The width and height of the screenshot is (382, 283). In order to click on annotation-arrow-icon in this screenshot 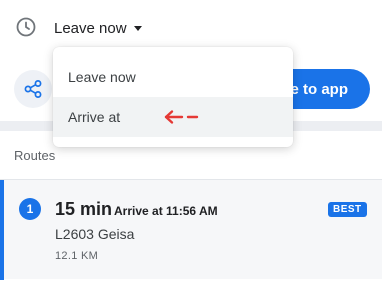, I will do `click(181, 117)`.